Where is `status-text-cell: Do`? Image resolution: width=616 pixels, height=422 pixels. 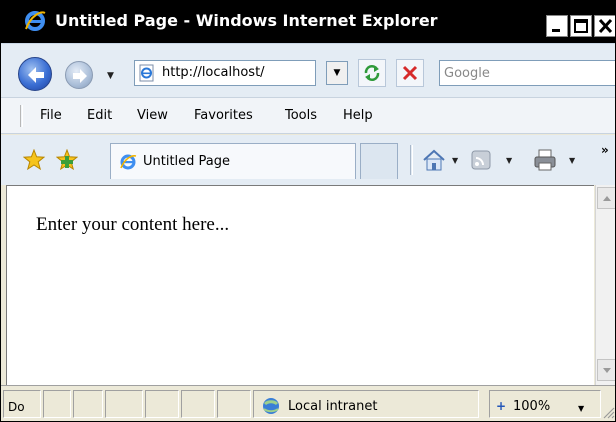 status-text-cell: Do is located at coordinates (22, 404).